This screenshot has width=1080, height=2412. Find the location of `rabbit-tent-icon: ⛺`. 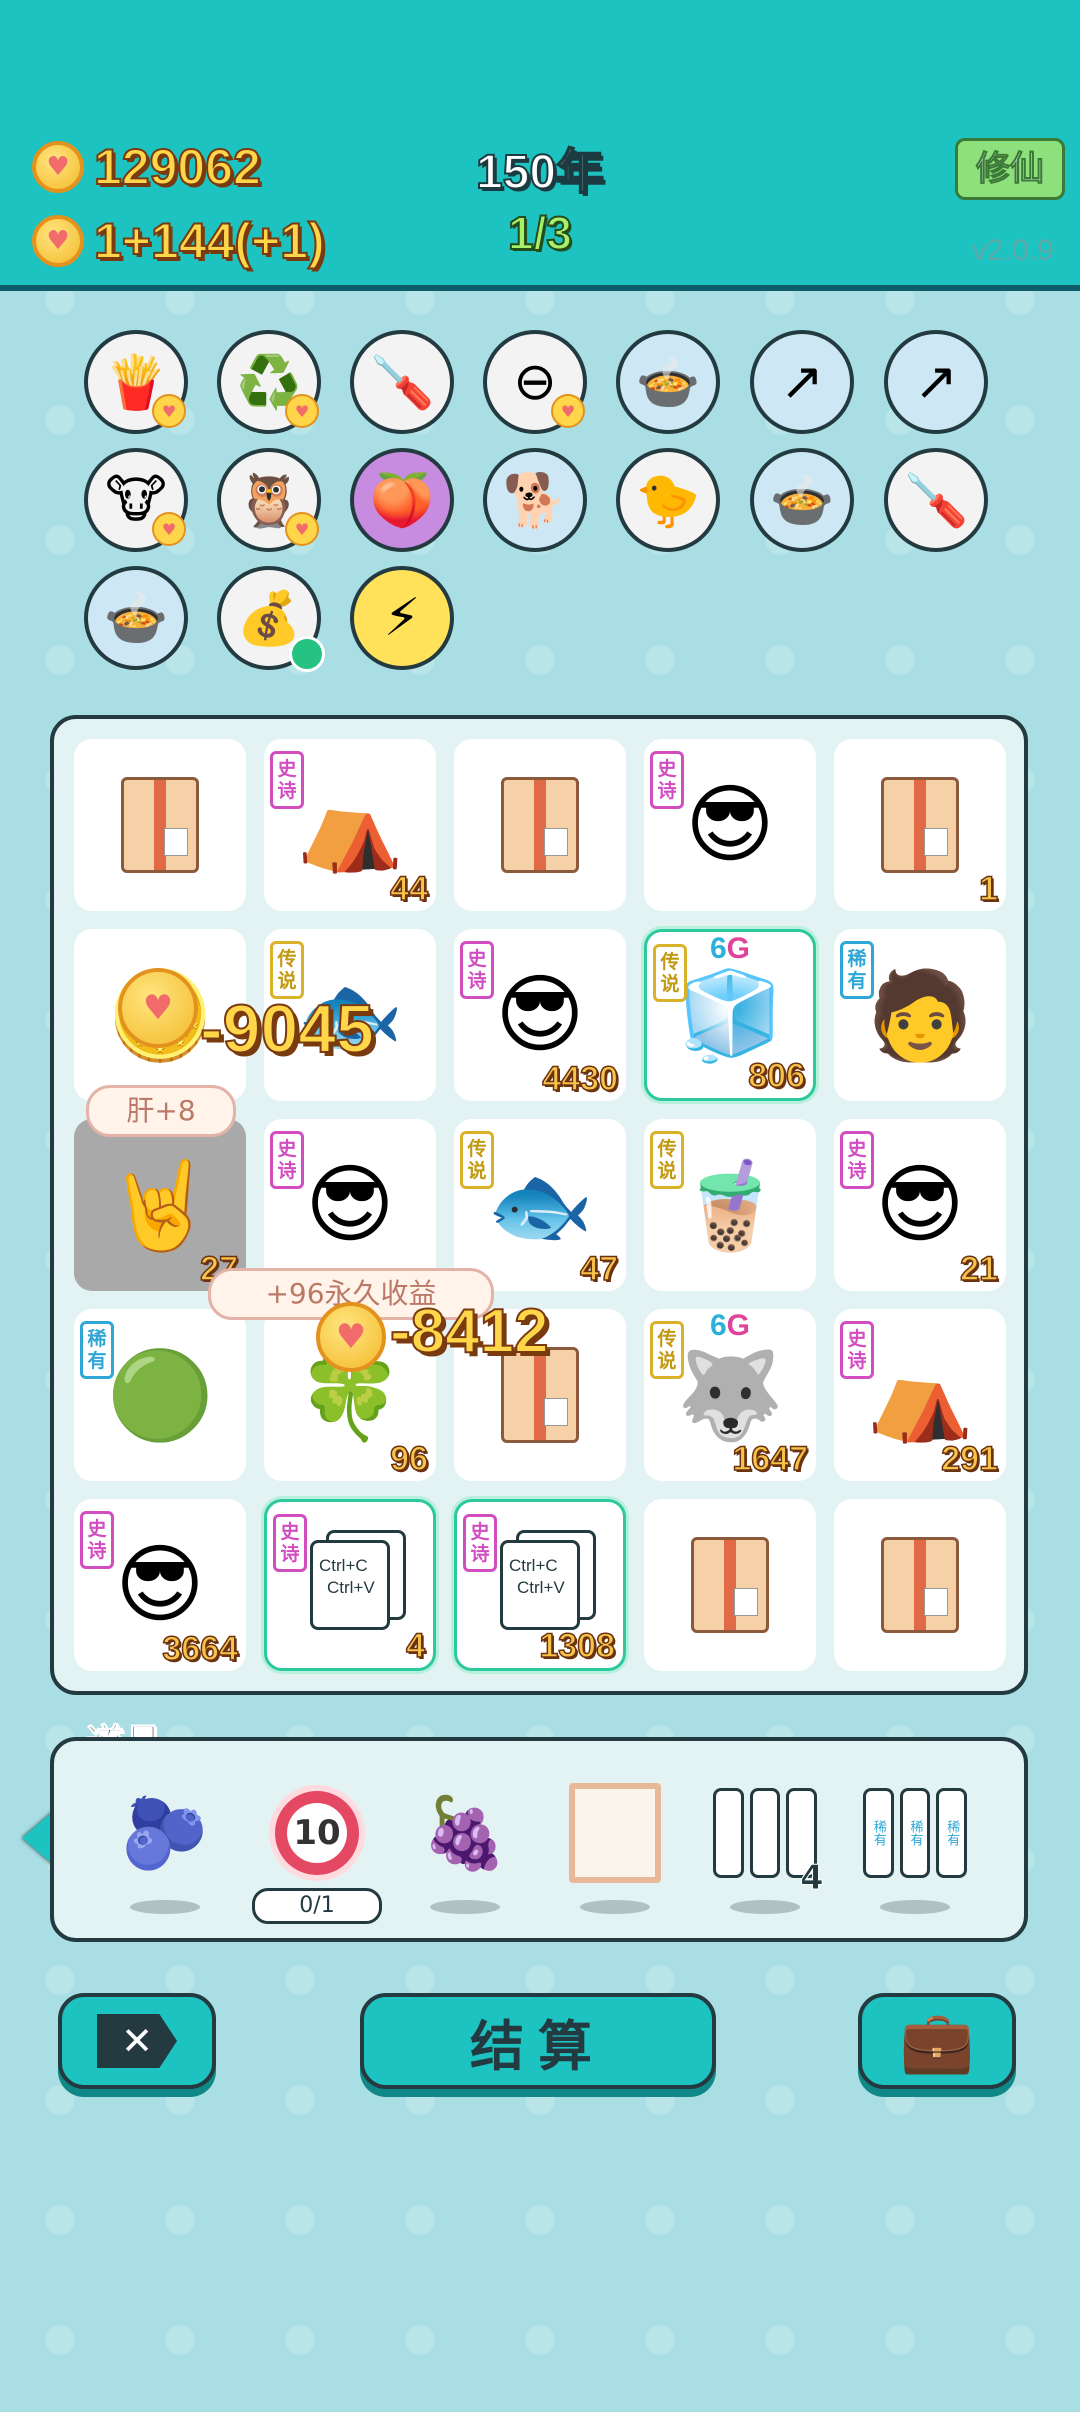

rabbit-tent-icon: ⛺ is located at coordinates (920, 1395).